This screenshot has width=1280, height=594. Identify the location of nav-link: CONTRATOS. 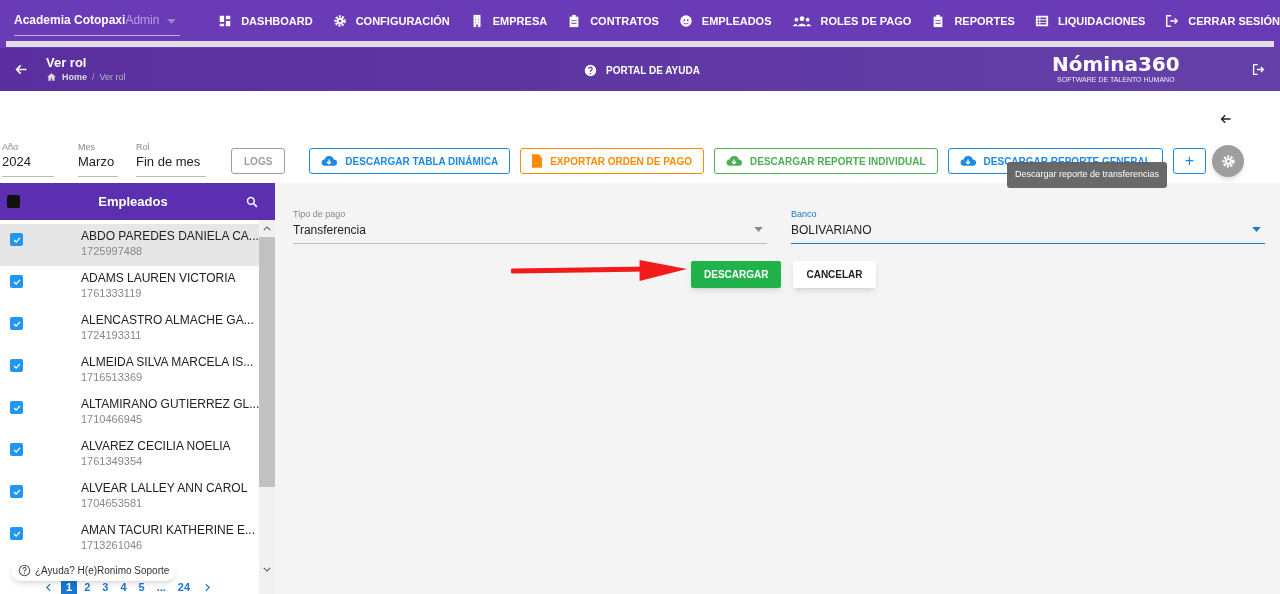
(613, 21).